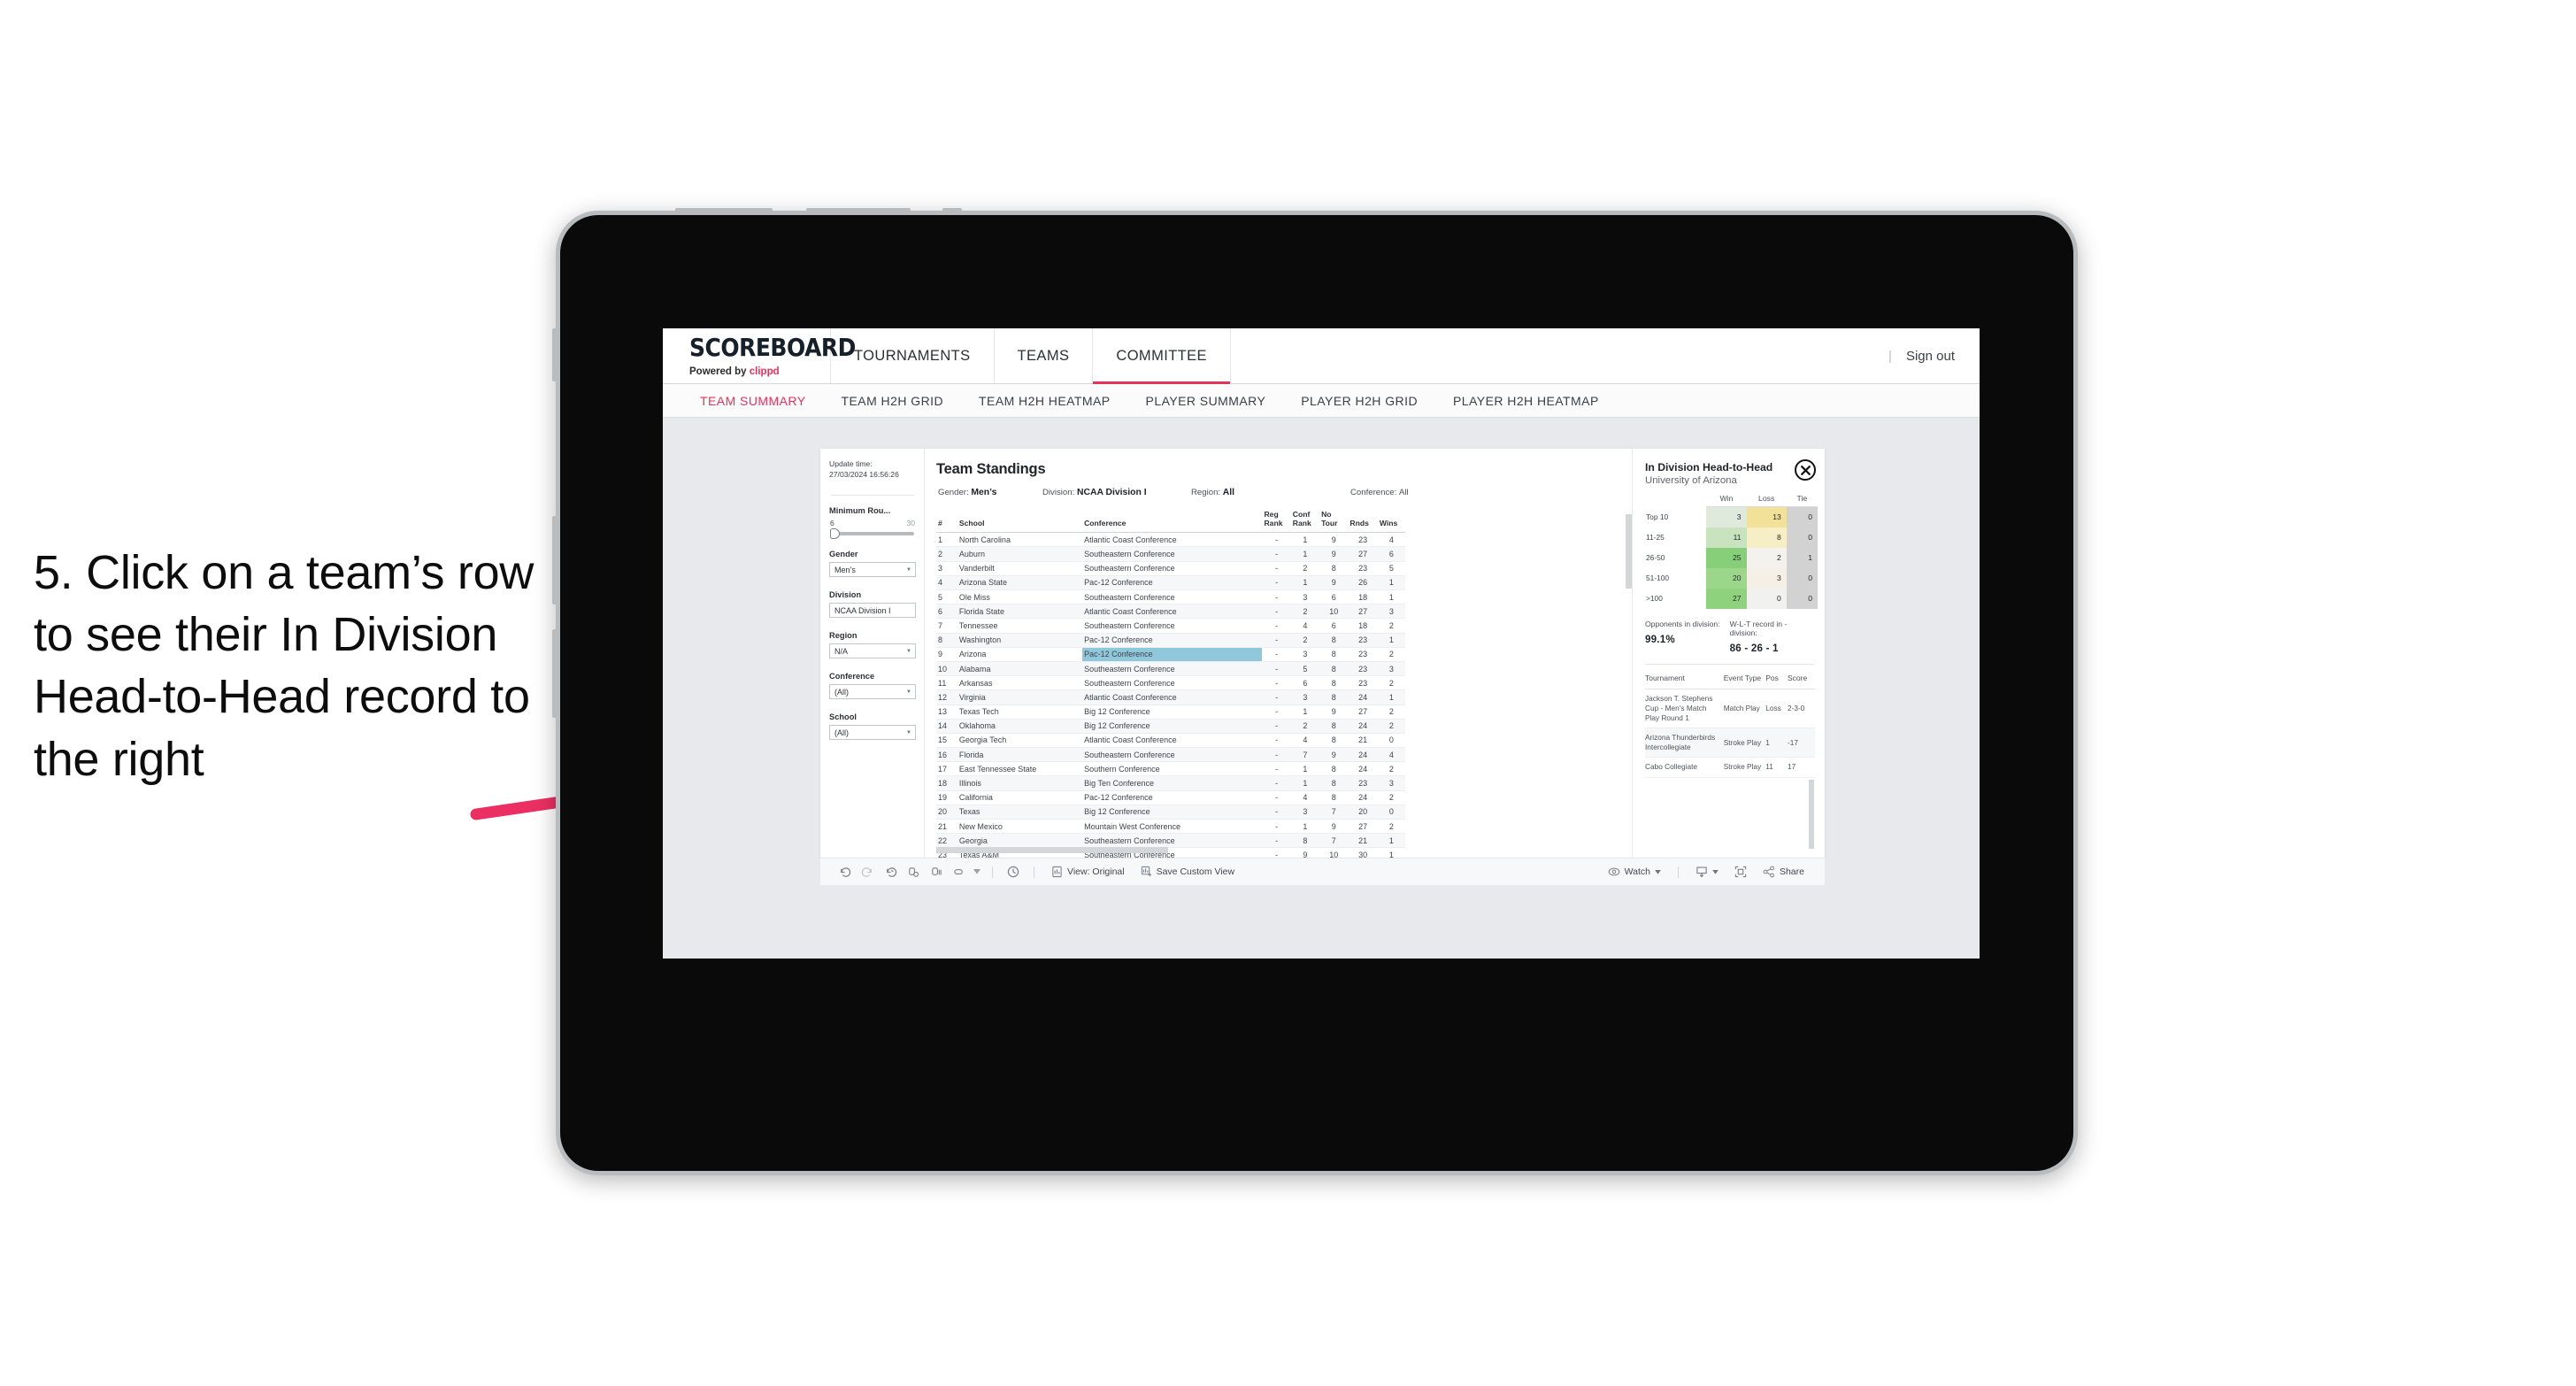  What do you see at coordinates (1162, 356) in the screenshot?
I see `nav-item-committee: COMMITTEE` at bounding box center [1162, 356].